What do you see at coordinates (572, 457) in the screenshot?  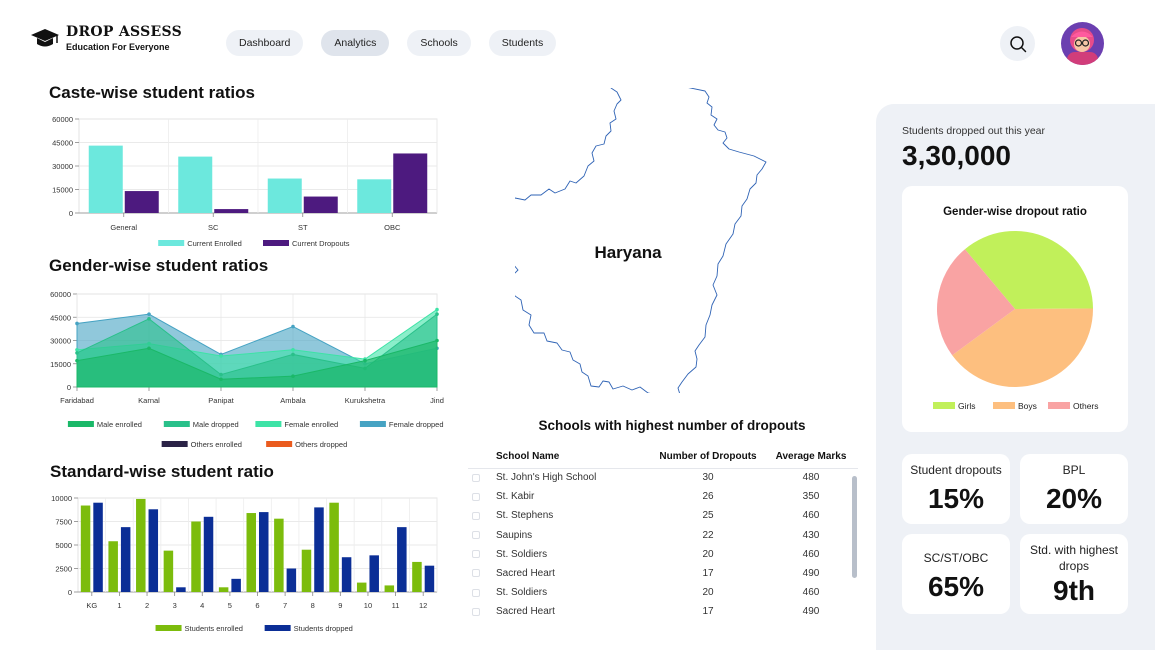 I see `column-school-name: School Name` at bounding box center [572, 457].